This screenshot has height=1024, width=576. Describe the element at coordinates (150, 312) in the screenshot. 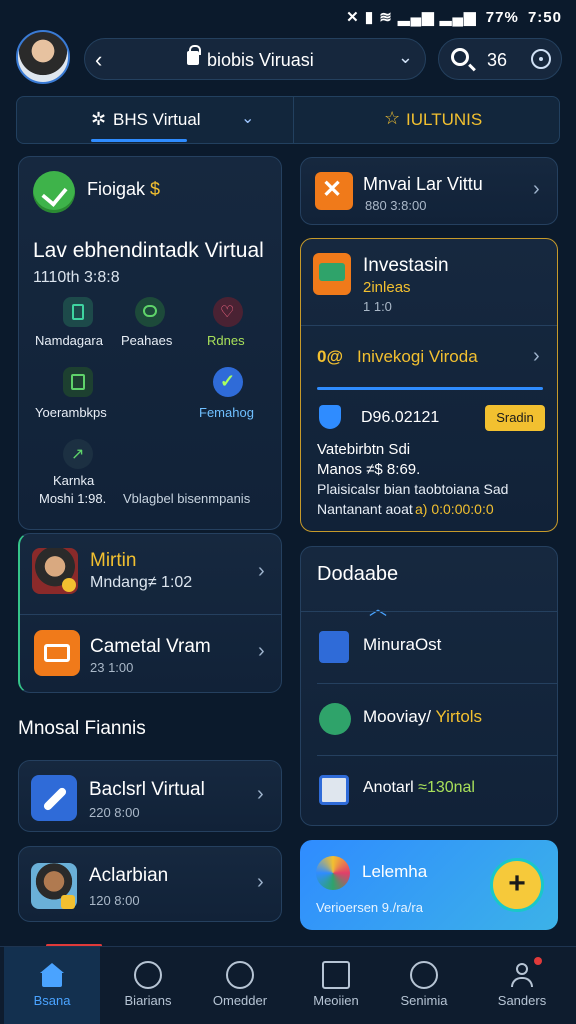

I see `chat-icon` at that location.